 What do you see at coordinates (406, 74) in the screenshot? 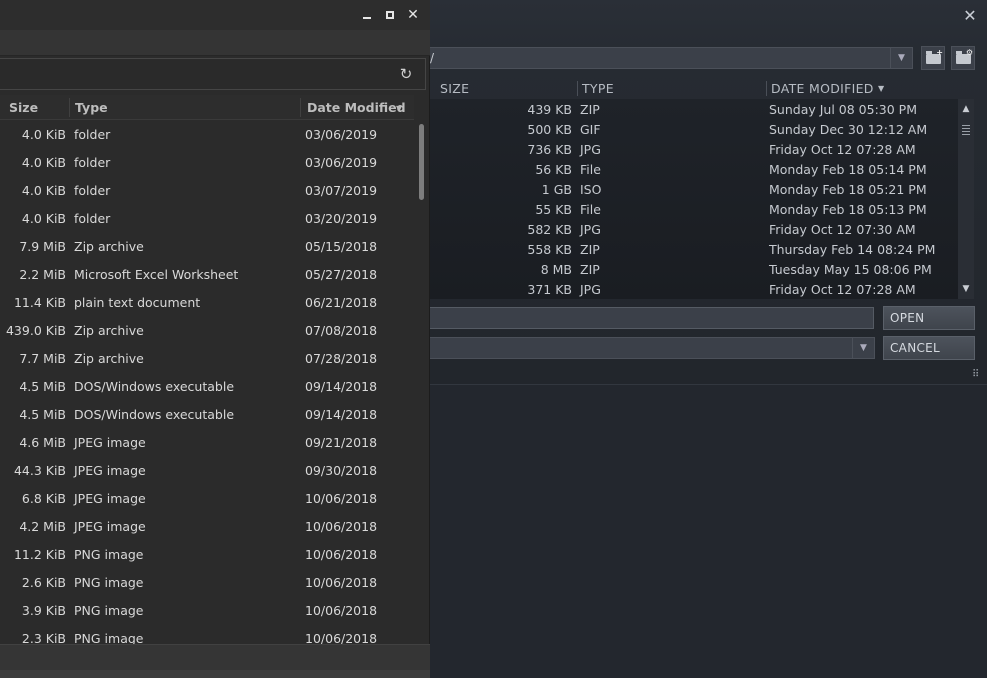
I see `refresh-icon: ↻` at bounding box center [406, 74].